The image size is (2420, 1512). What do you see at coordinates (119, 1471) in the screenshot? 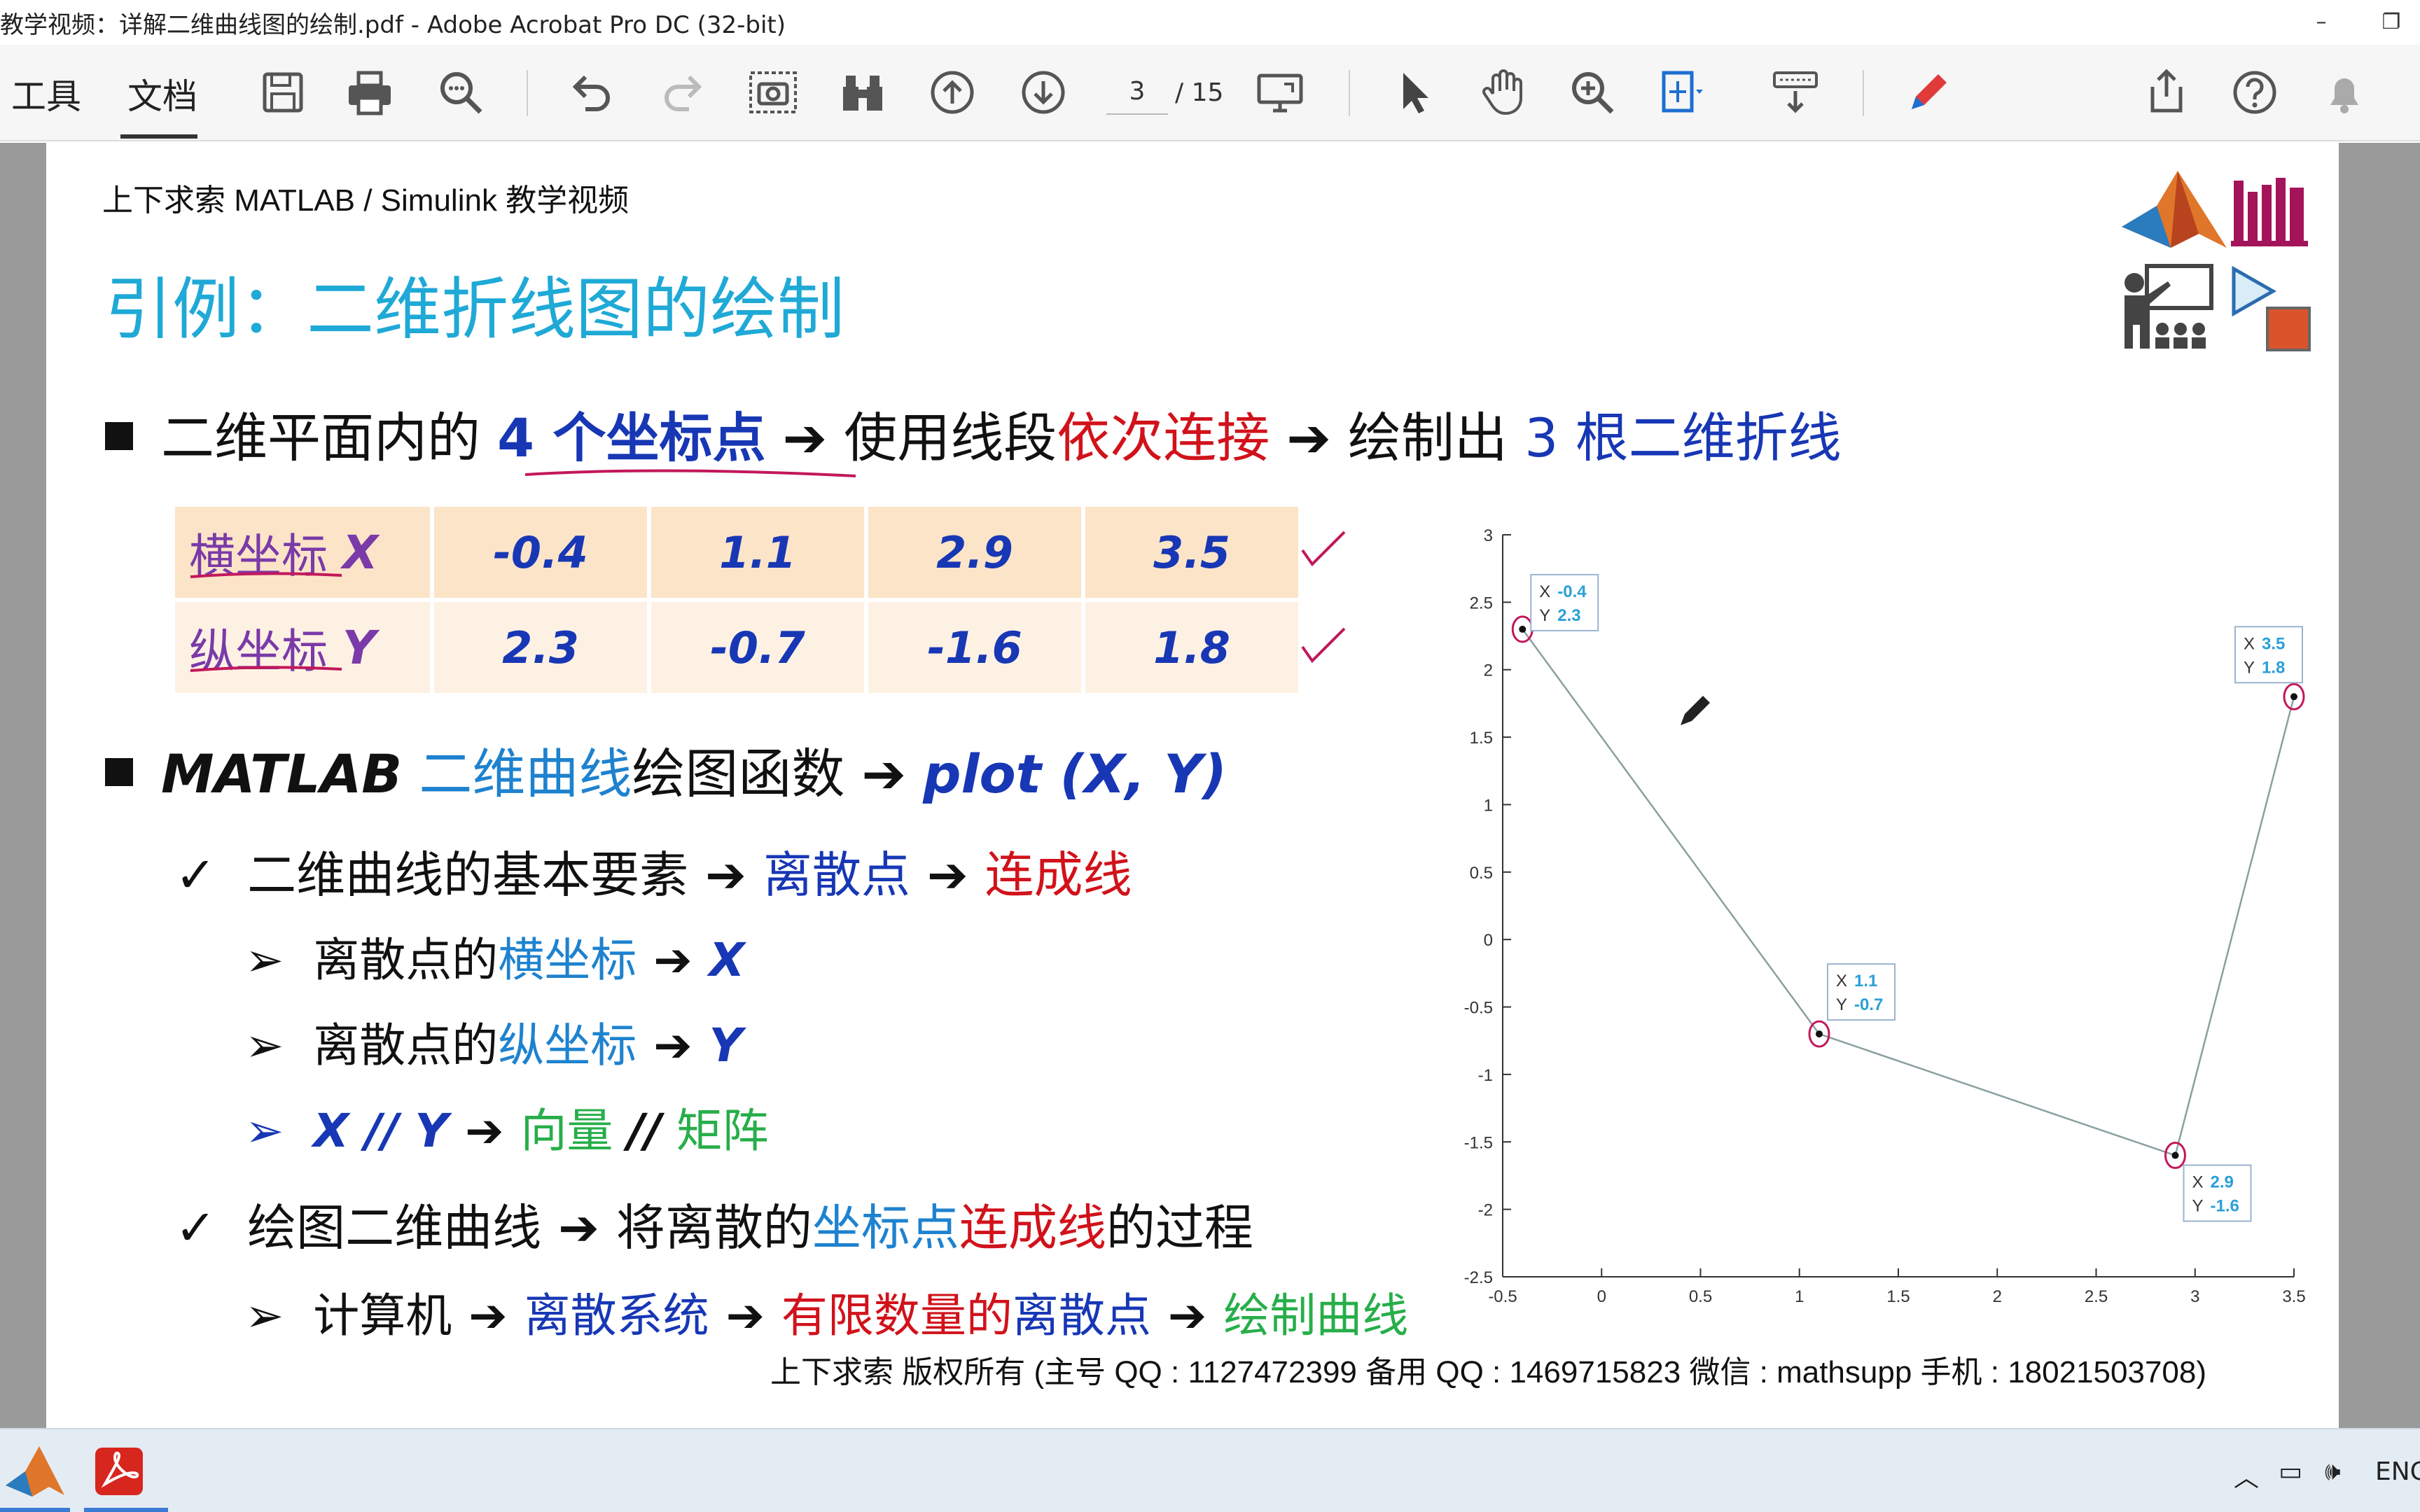
I see `acrobat-taskbar-icon` at bounding box center [119, 1471].